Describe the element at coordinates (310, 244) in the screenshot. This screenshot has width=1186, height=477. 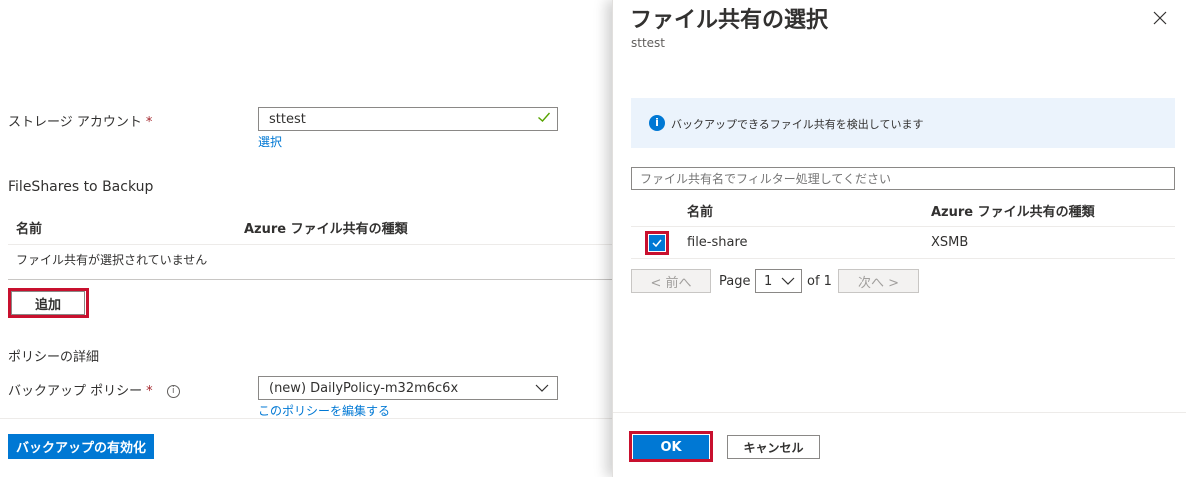
I see `table-divider` at that location.